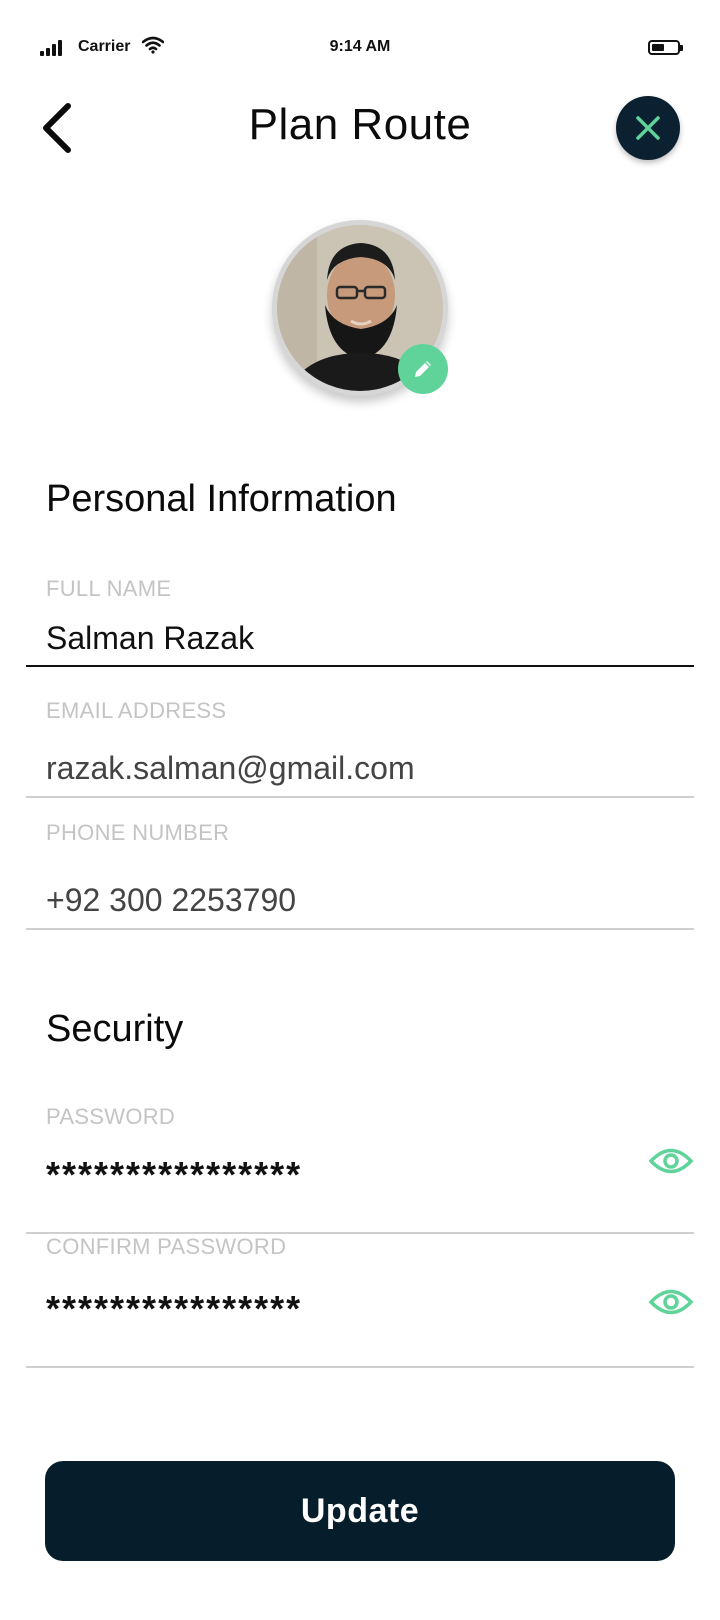 This screenshot has height=1620, width=720. Describe the element at coordinates (665, 47) in the screenshot. I see `battery-icon` at that location.